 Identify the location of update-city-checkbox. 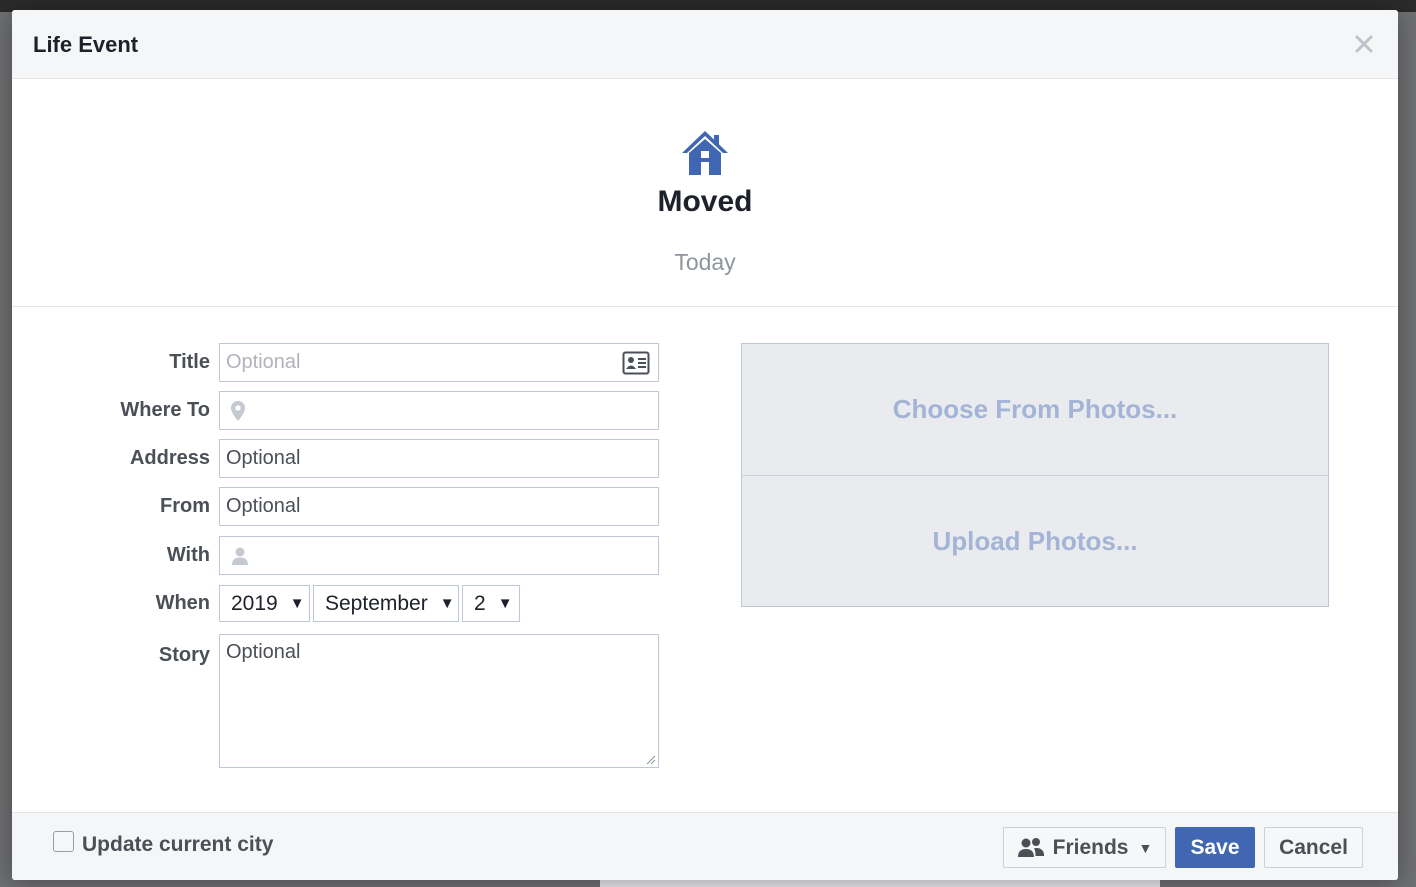
(63, 841).